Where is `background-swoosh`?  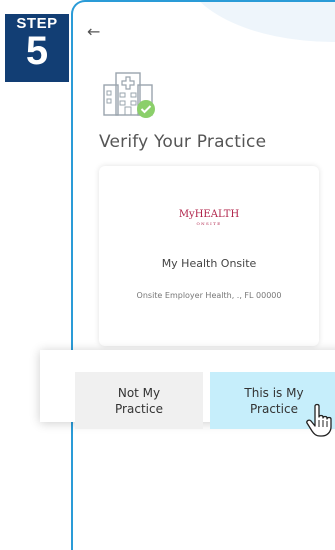
background-swoosh is located at coordinates (259, 22).